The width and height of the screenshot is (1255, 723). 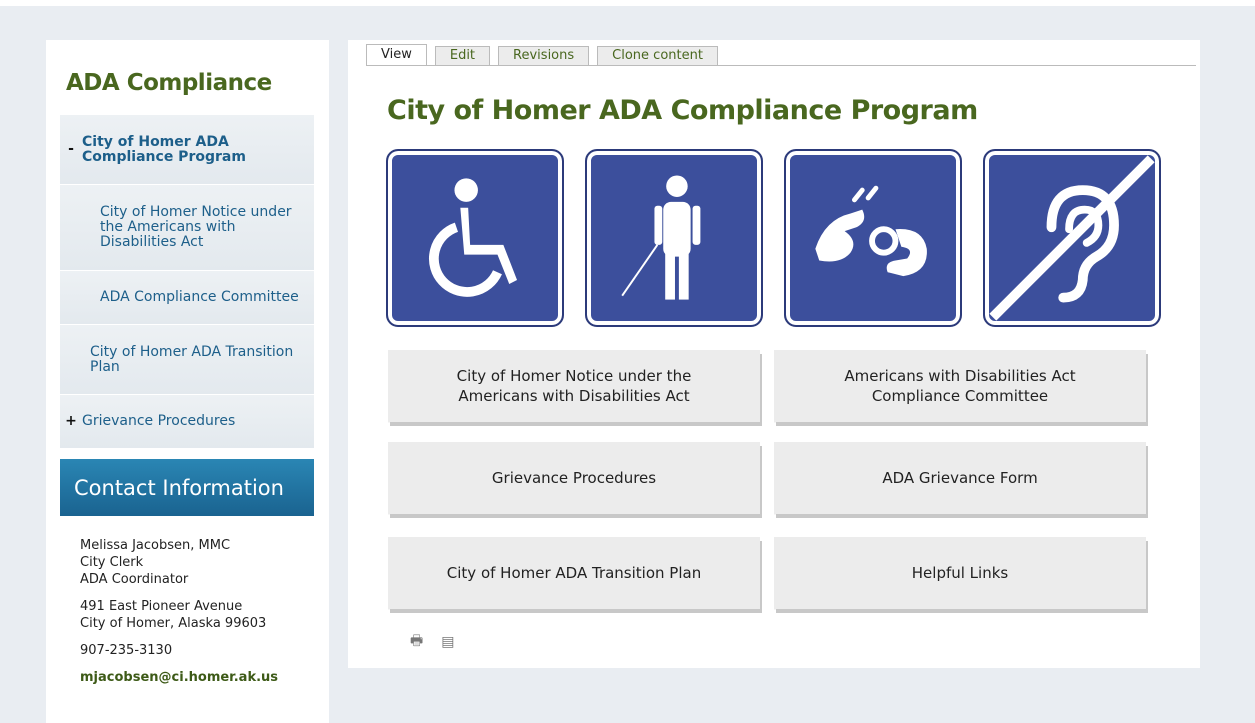 What do you see at coordinates (682, 110) in the screenshot?
I see `page-title: City of Homer ADA Compliance Program` at bounding box center [682, 110].